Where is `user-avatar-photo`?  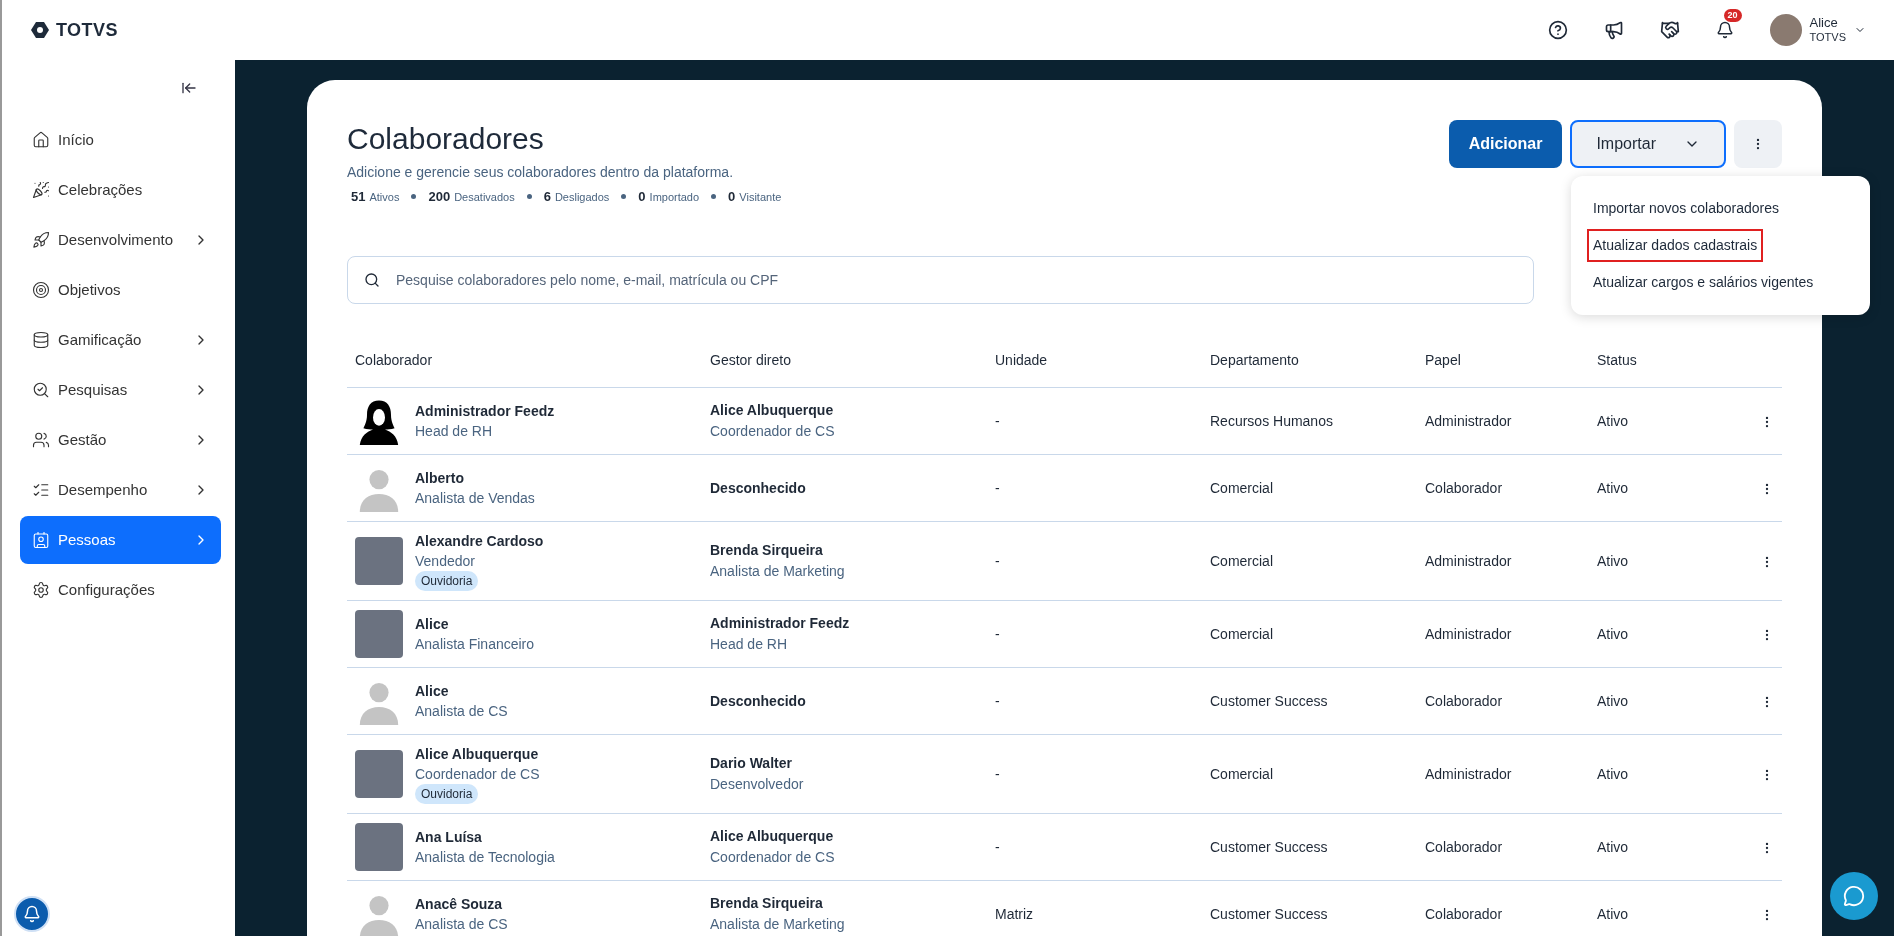
user-avatar-photo is located at coordinates (1785, 30).